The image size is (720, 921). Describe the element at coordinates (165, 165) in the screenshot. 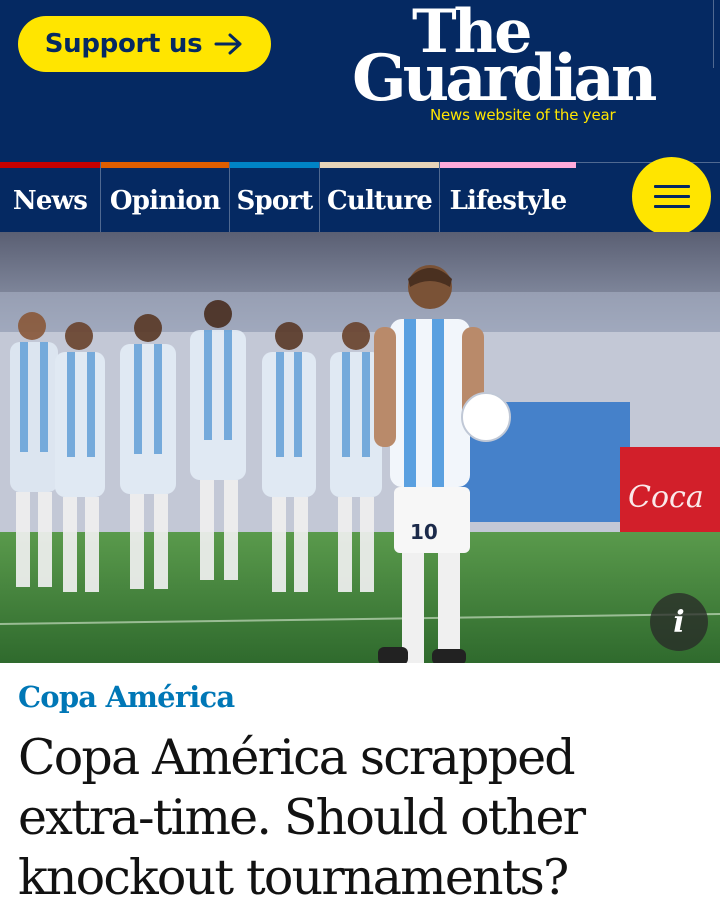

I see `nav-accent-bar-opinion` at that location.